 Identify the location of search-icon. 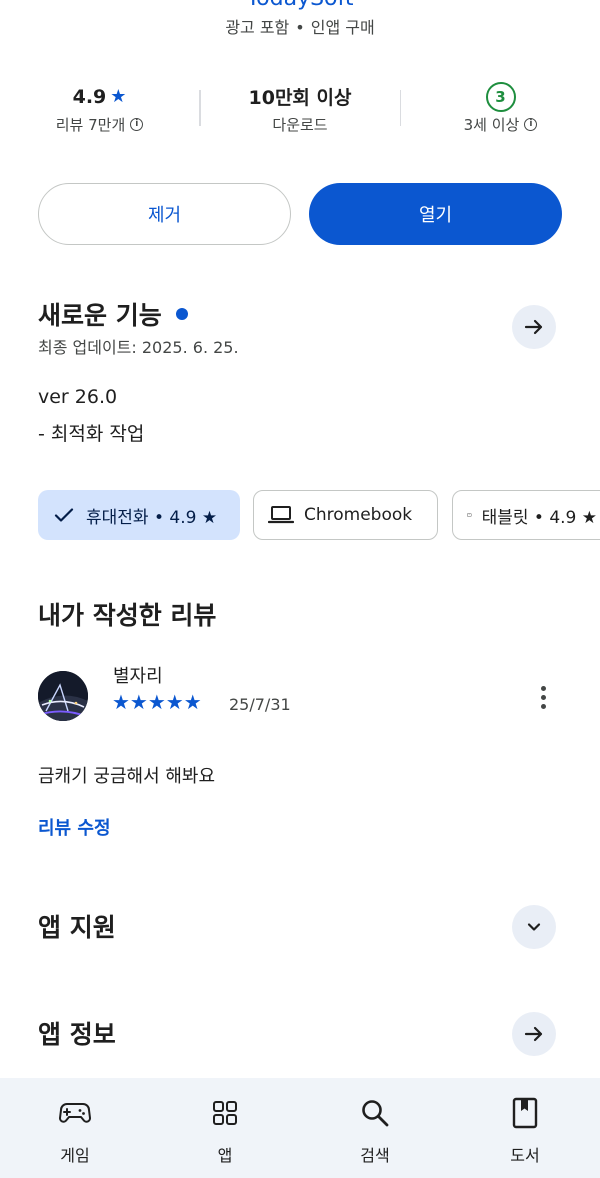
(375, 1113).